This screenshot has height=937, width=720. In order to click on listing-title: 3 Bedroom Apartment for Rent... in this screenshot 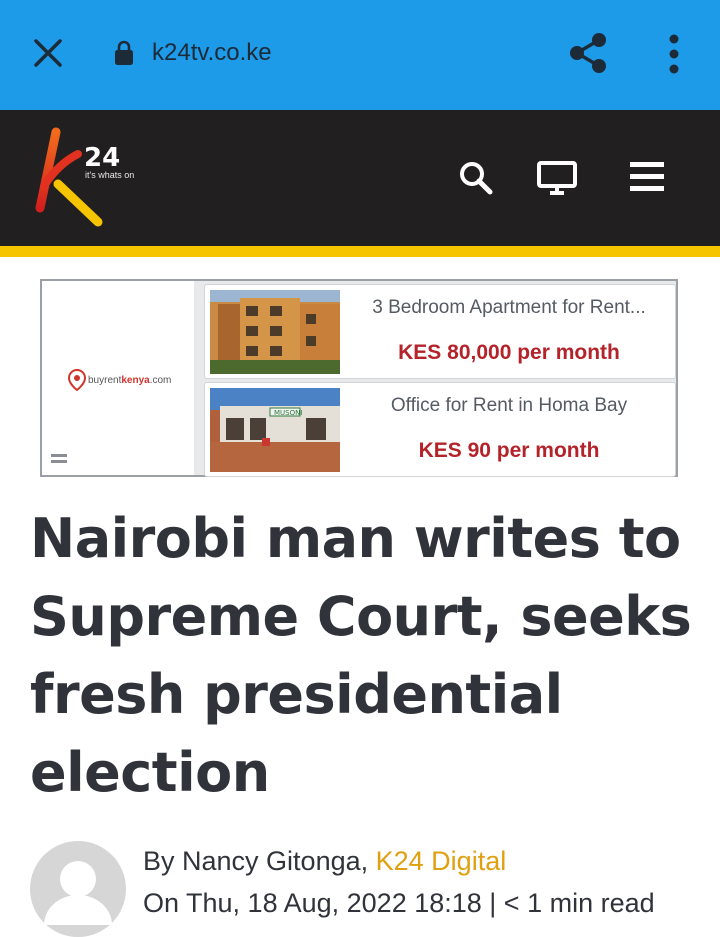, I will do `click(509, 307)`.